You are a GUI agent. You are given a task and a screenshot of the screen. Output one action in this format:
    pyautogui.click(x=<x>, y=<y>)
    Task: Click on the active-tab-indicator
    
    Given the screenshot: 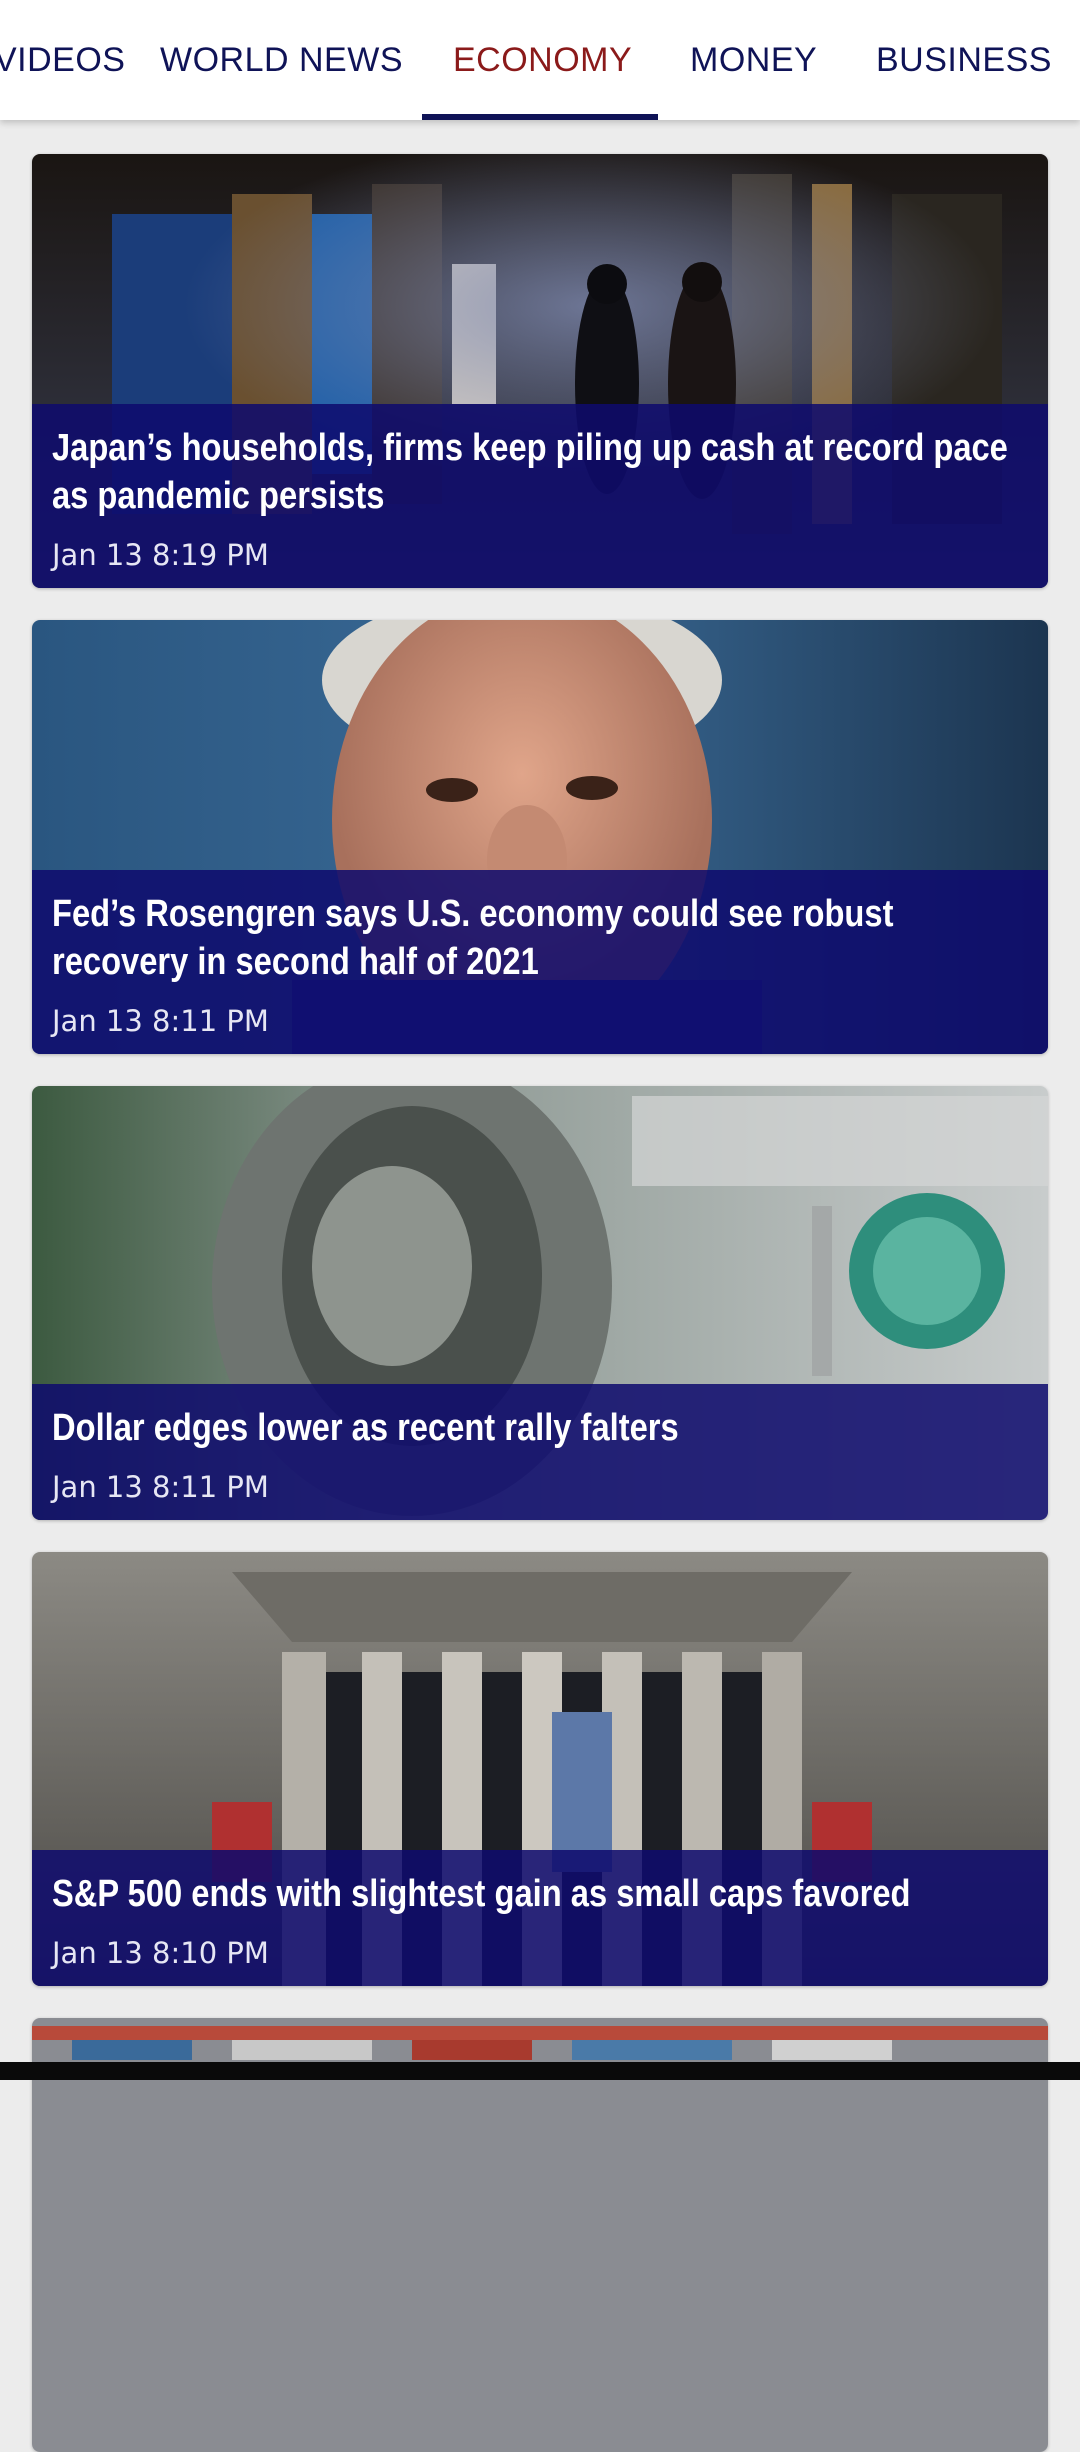 What is the action you would take?
    pyautogui.click(x=540, y=117)
    